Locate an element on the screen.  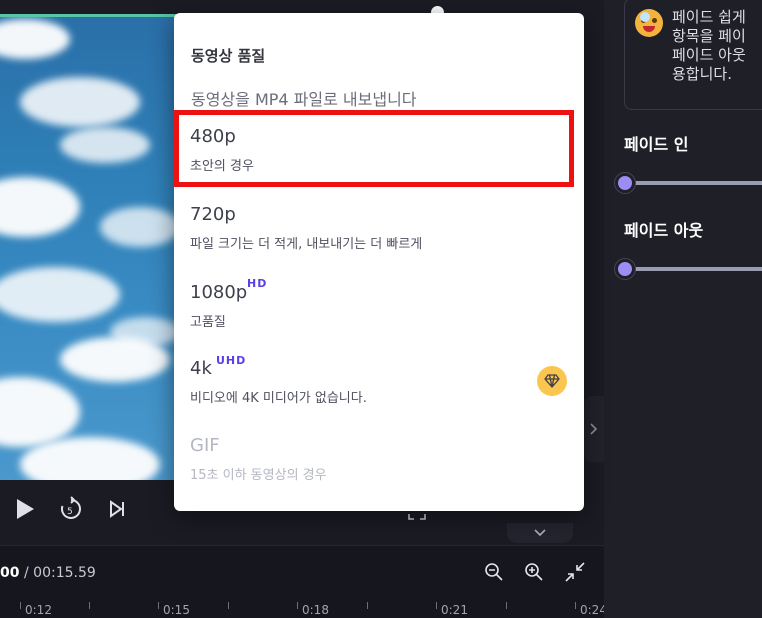
expand-toggle is located at coordinates (540, 533).